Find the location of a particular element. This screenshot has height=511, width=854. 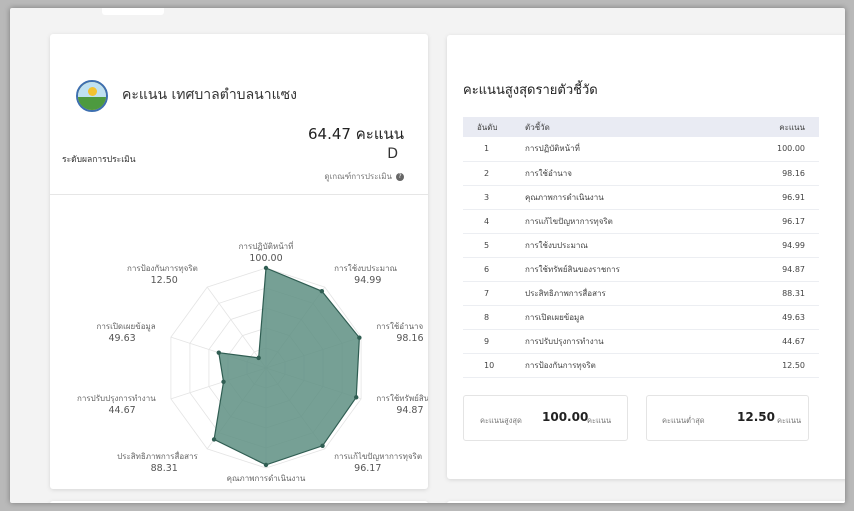

row-score: 94.99 is located at coordinates (777, 245).